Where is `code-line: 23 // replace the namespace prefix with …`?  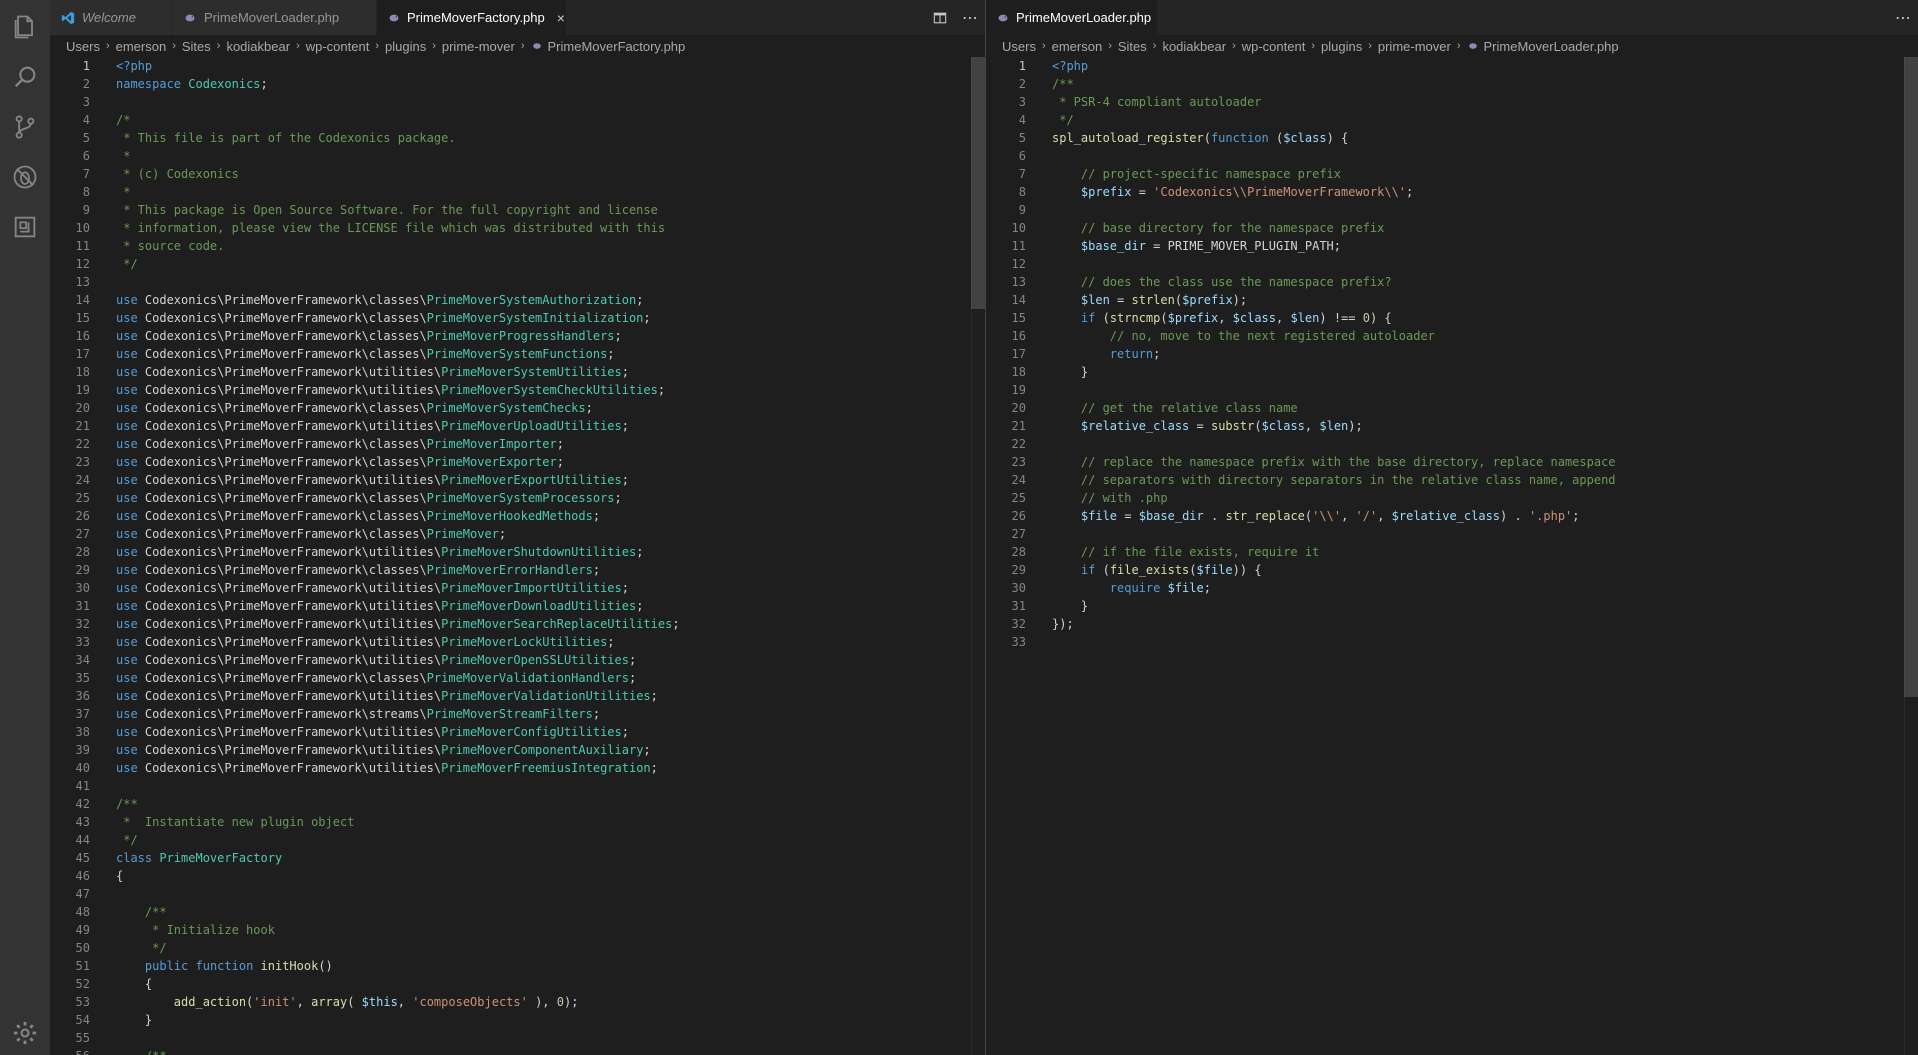 code-line: 23 // replace the namespace prefix with … is located at coordinates (1452, 462).